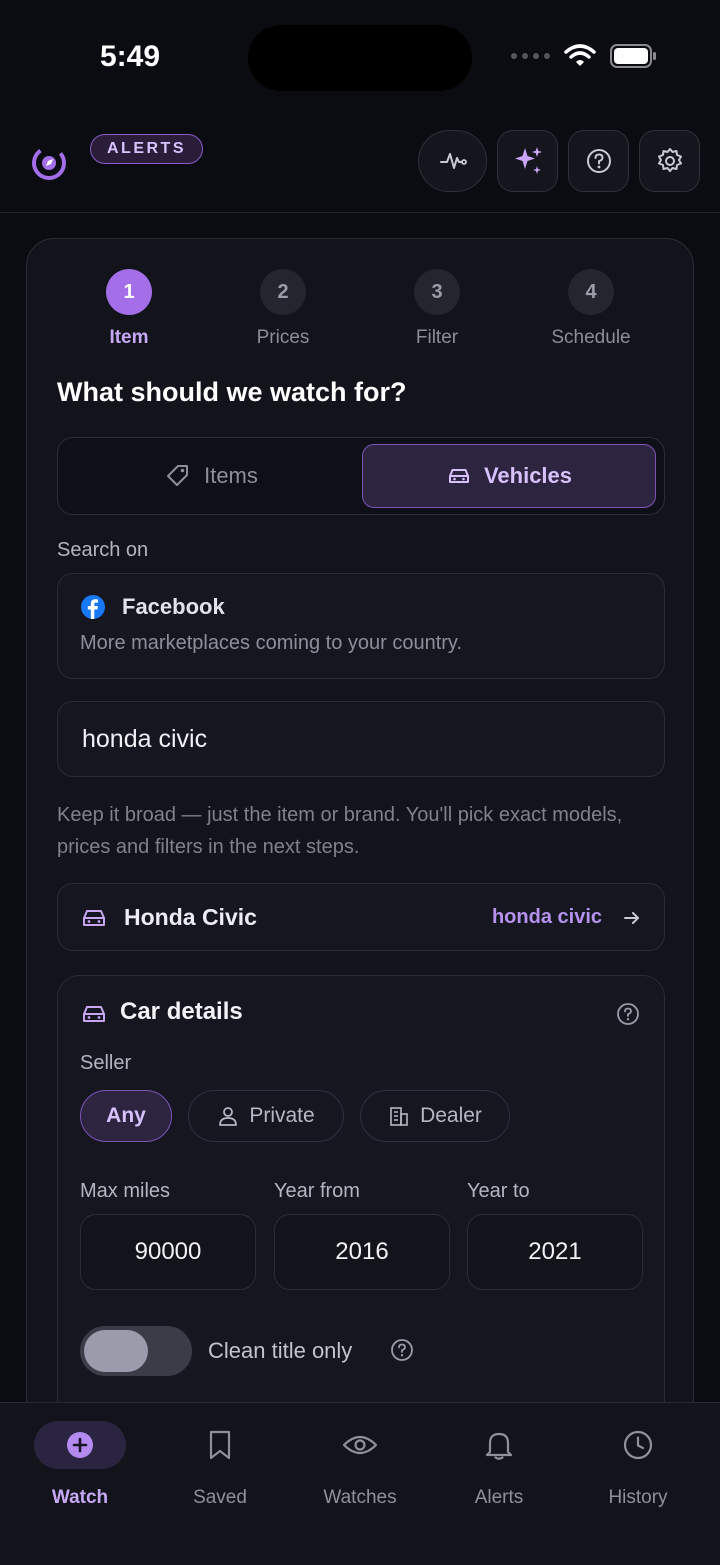 This screenshot has width=720, height=1565. What do you see at coordinates (282, 1115) in the screenshot?
I see `chip-label: Private` at bounding box center [282, 1115].